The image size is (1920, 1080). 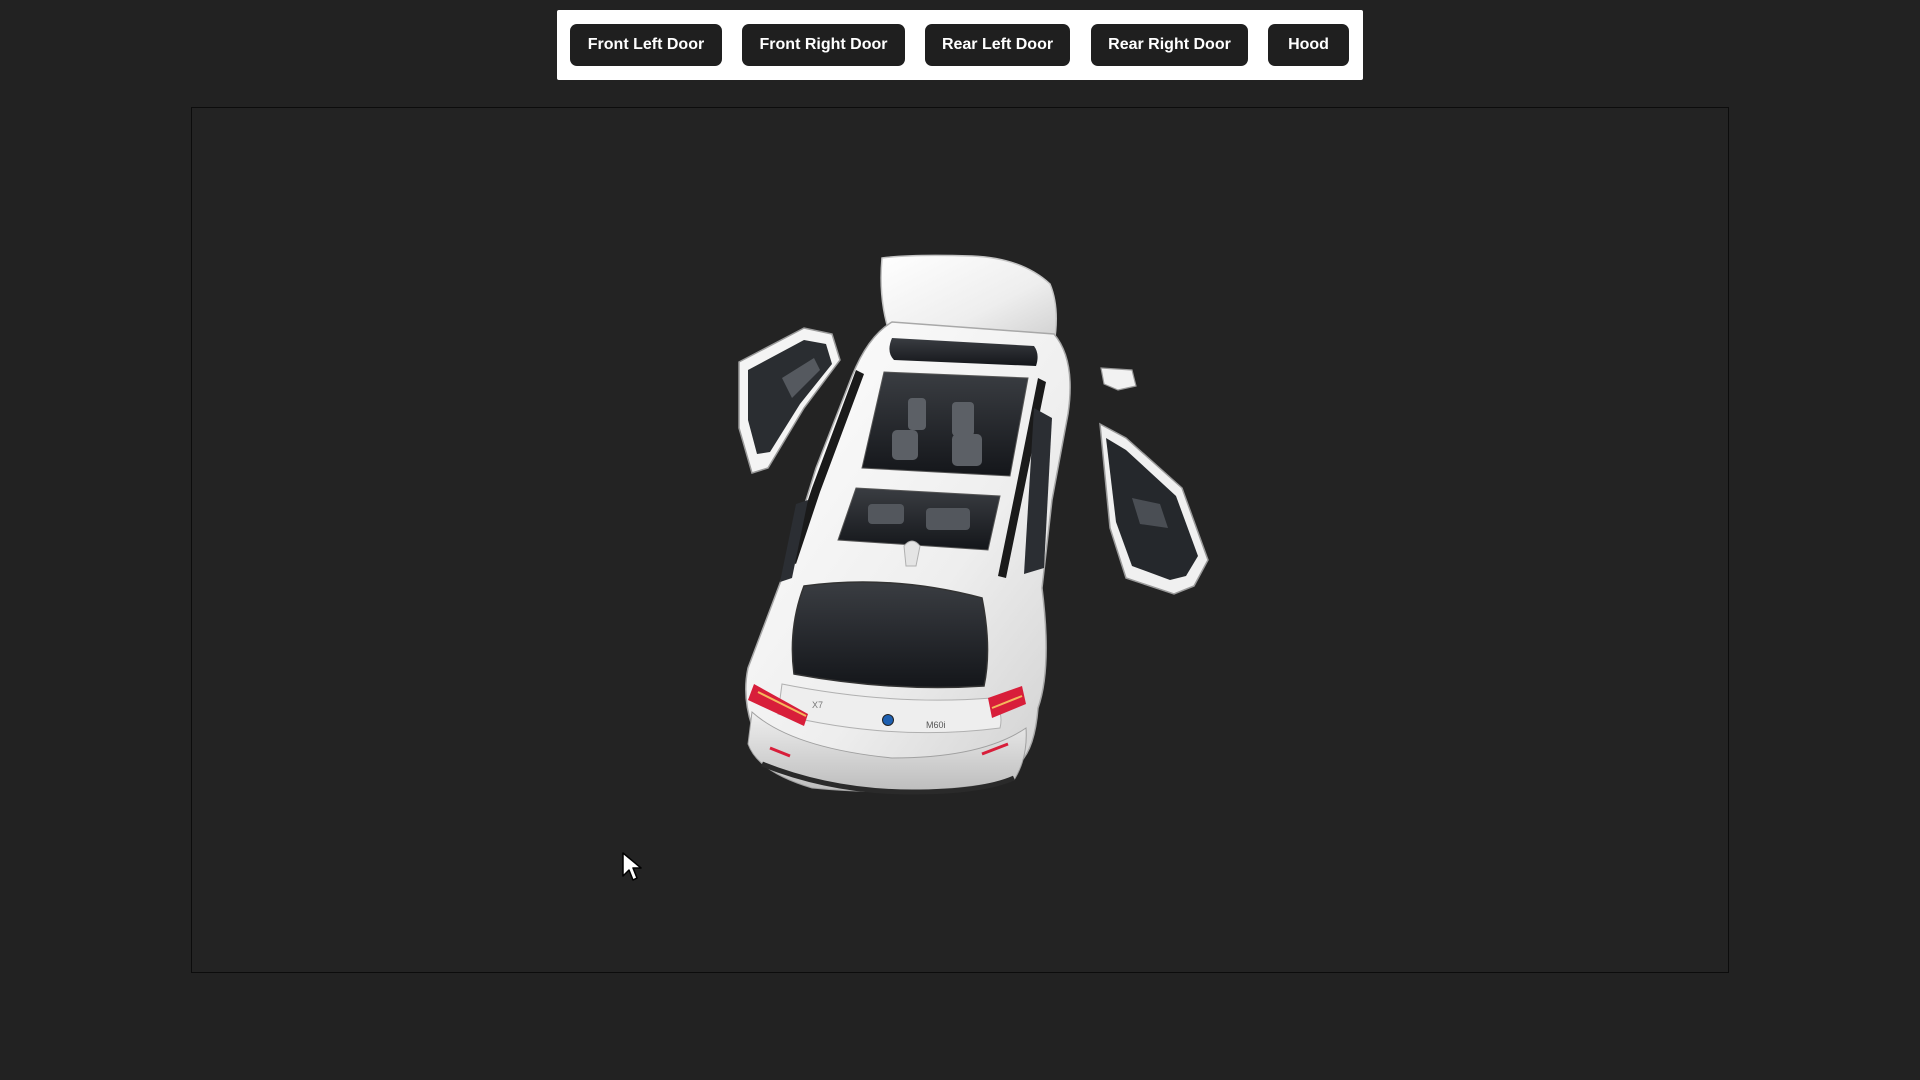 What do you see at coordinates (817, 705) in the screenshot?
I see `model-badge: X7` at bounding box center [817, 705].